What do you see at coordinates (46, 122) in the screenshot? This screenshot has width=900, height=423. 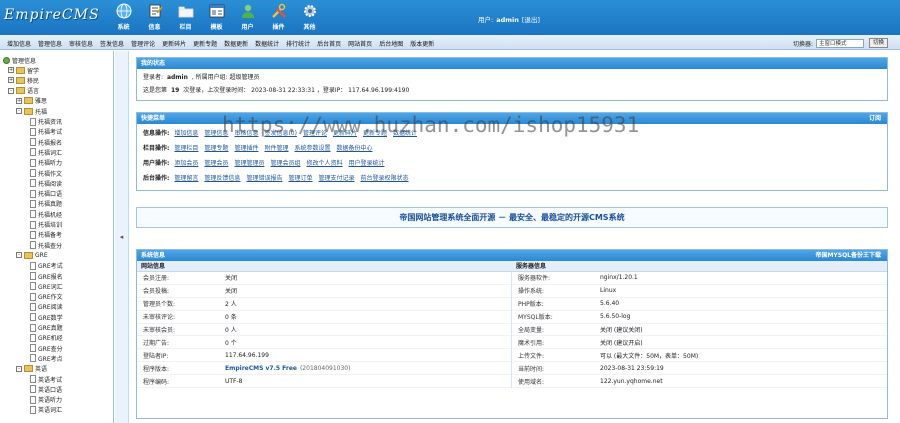 I see `tree-node: 托福资讯` at bounding box center [46, 122].